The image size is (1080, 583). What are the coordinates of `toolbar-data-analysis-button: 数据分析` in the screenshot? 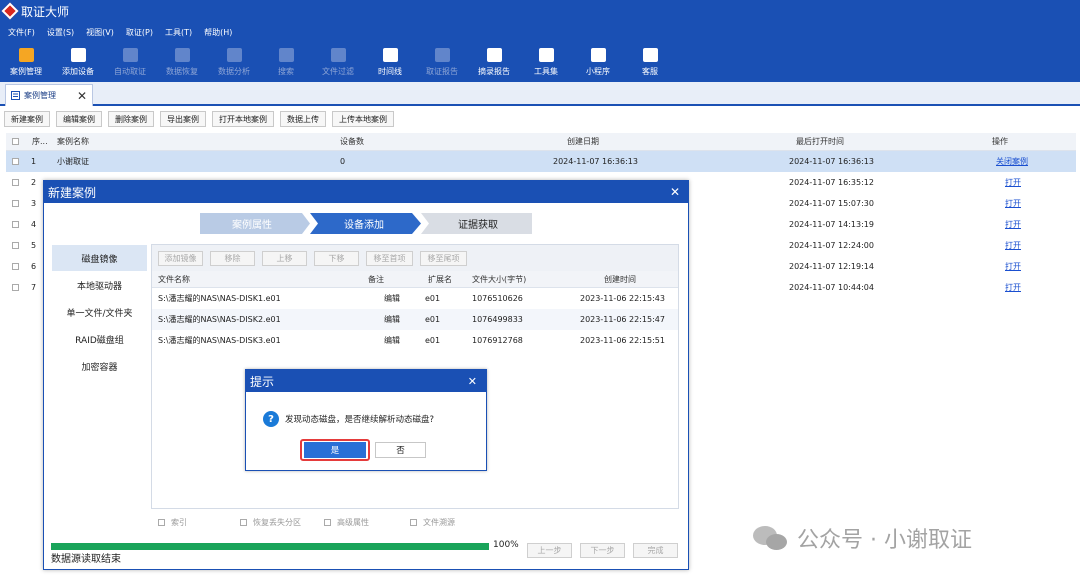 It's located at (234, 62).